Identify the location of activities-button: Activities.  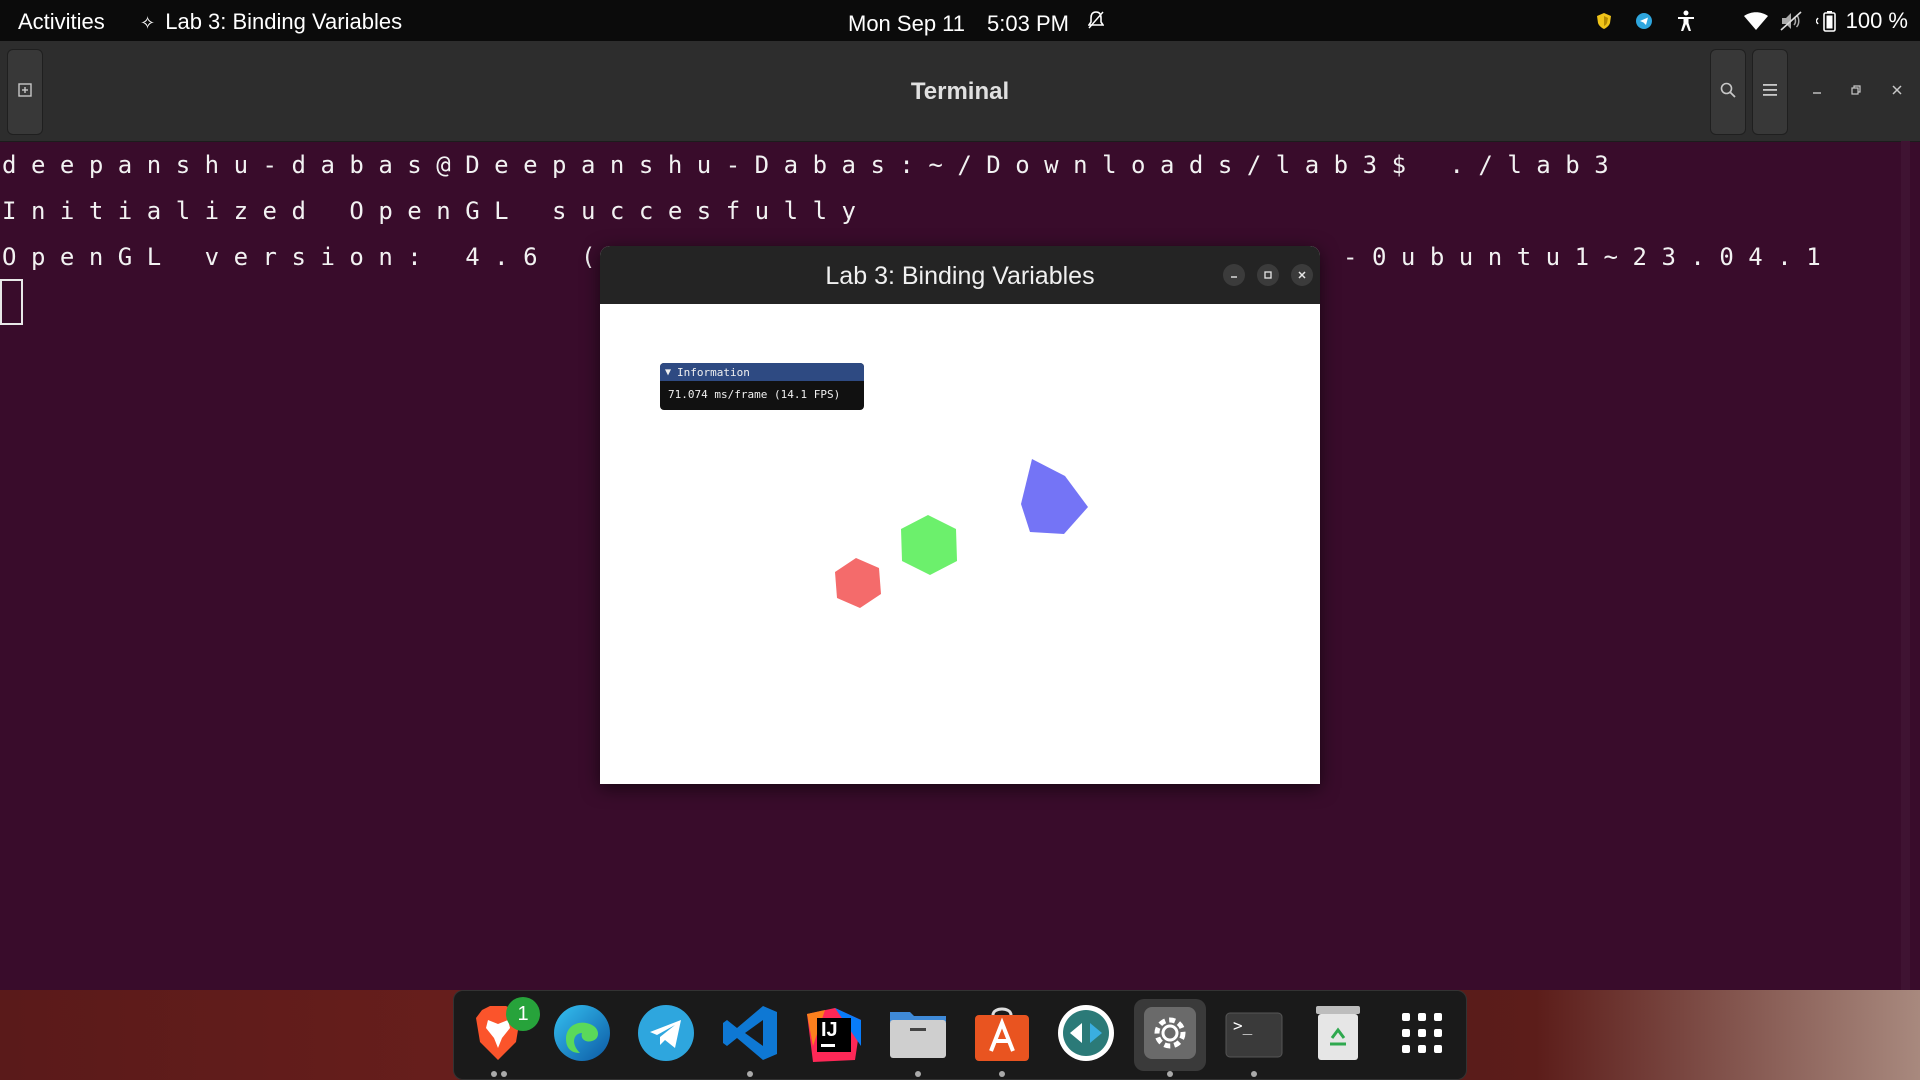
(61, 22).